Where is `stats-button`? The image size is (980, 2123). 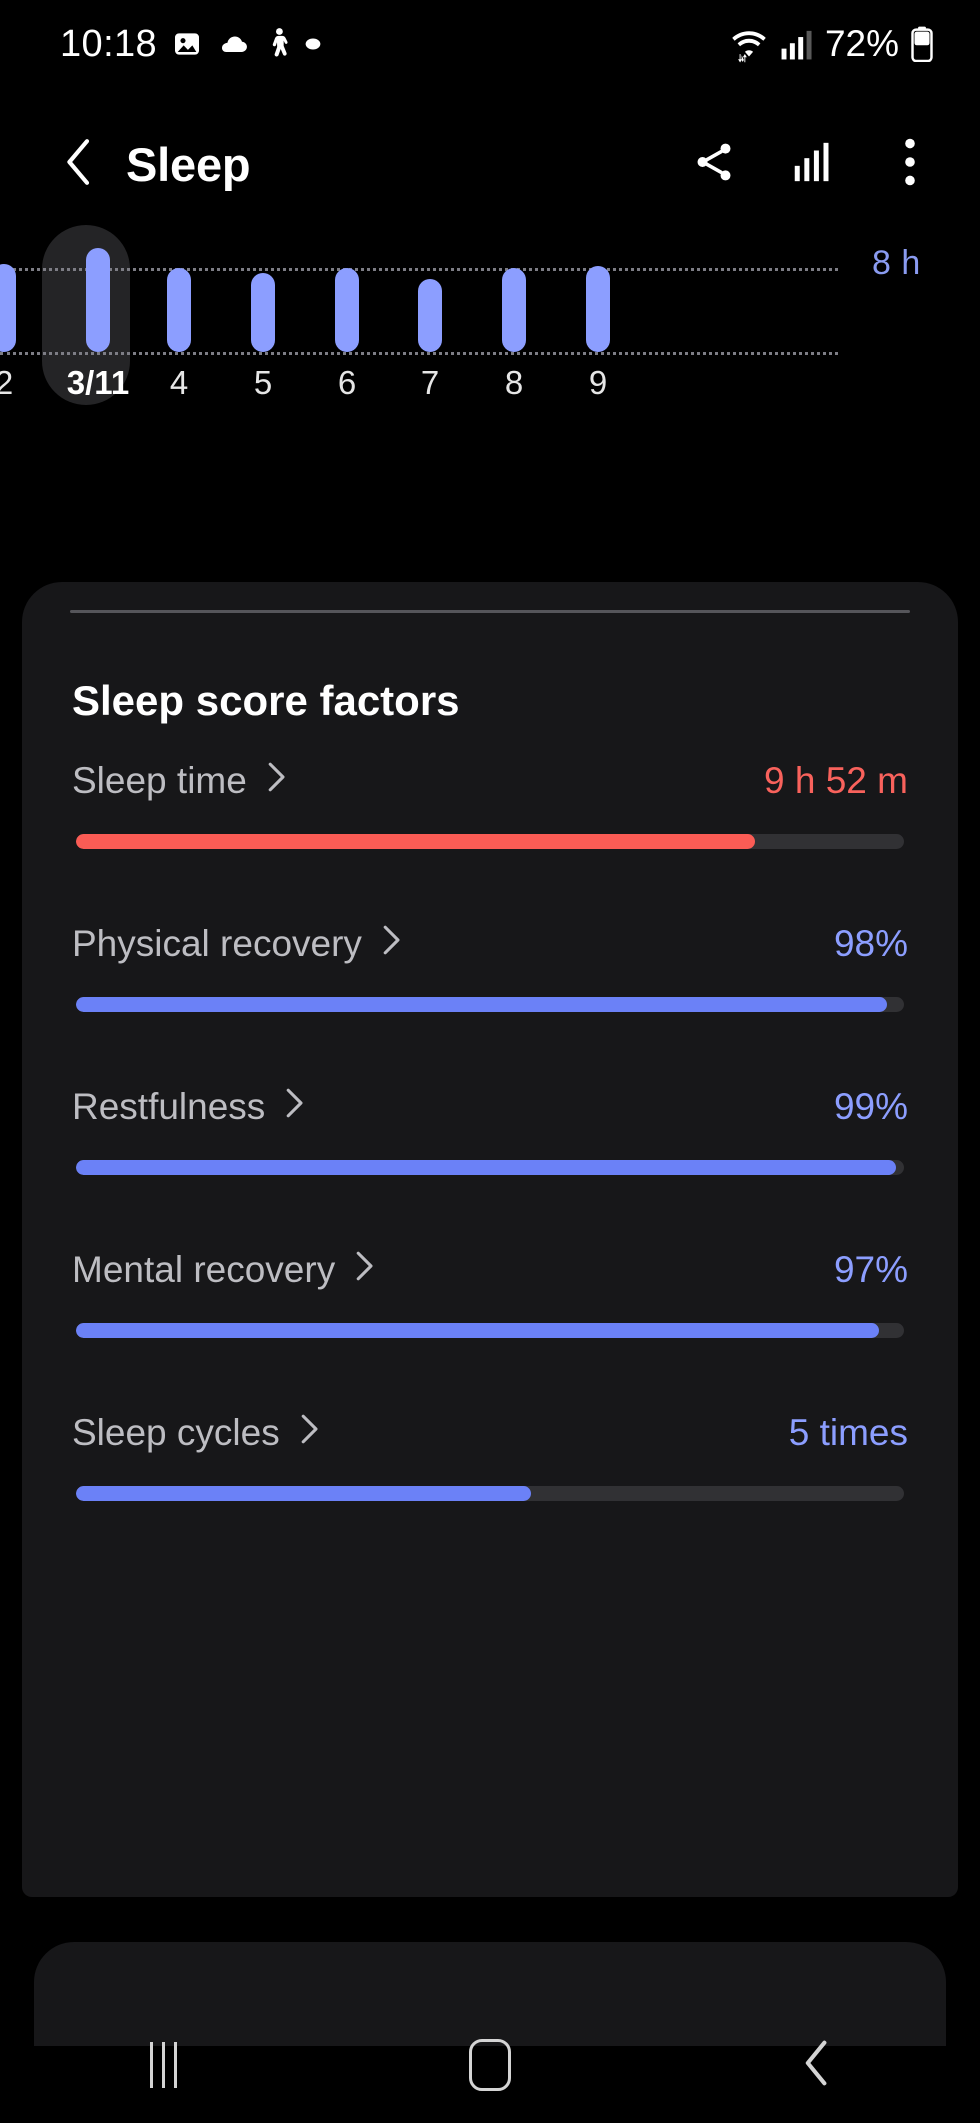 stats-button is located at coordinates (812, 164).